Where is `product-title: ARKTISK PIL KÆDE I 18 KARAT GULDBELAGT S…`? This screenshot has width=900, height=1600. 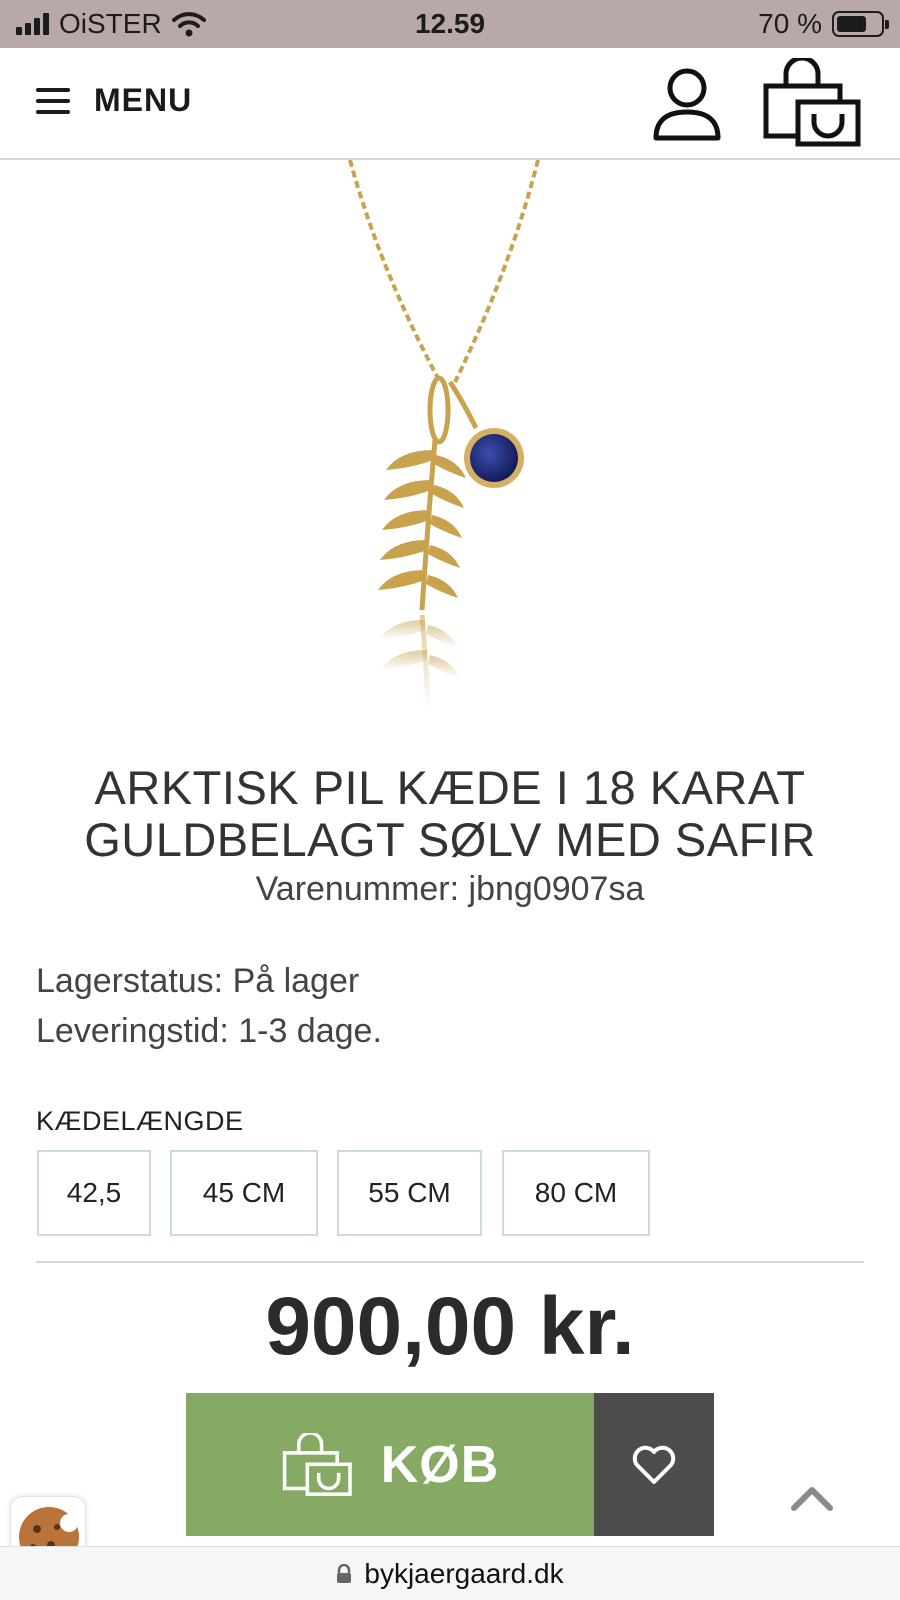 product-title: ARKTISK PIL KÆDE I 18 KARAT GULDBELAGT S… is located at coordinates (450, 814).